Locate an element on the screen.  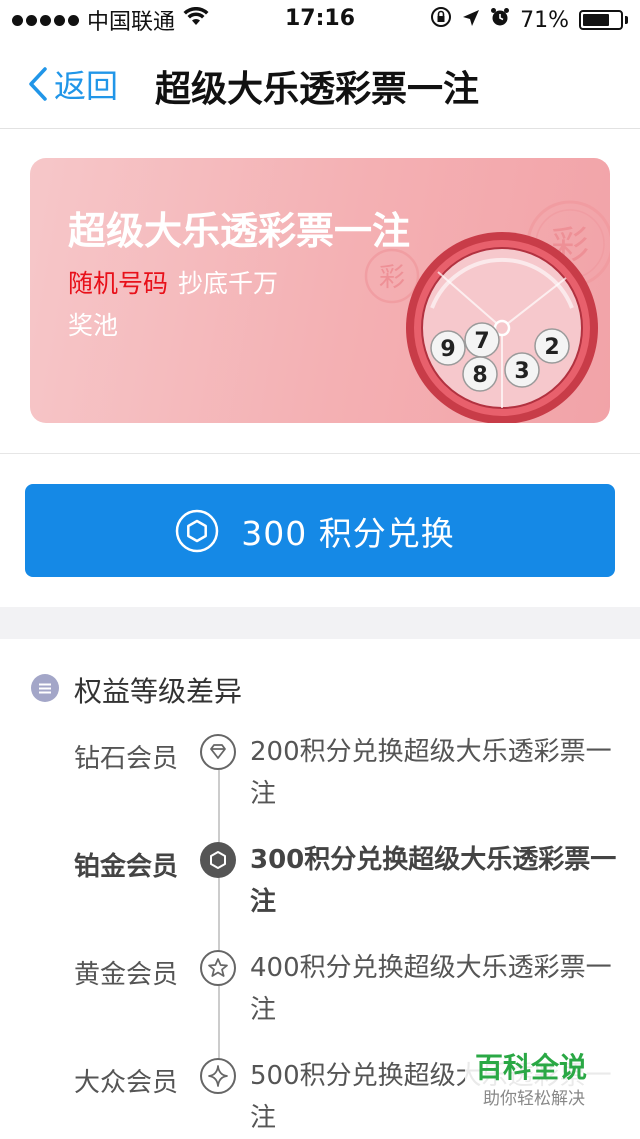
tier-name: 大众会员 is located at coordinates (126, 1083).